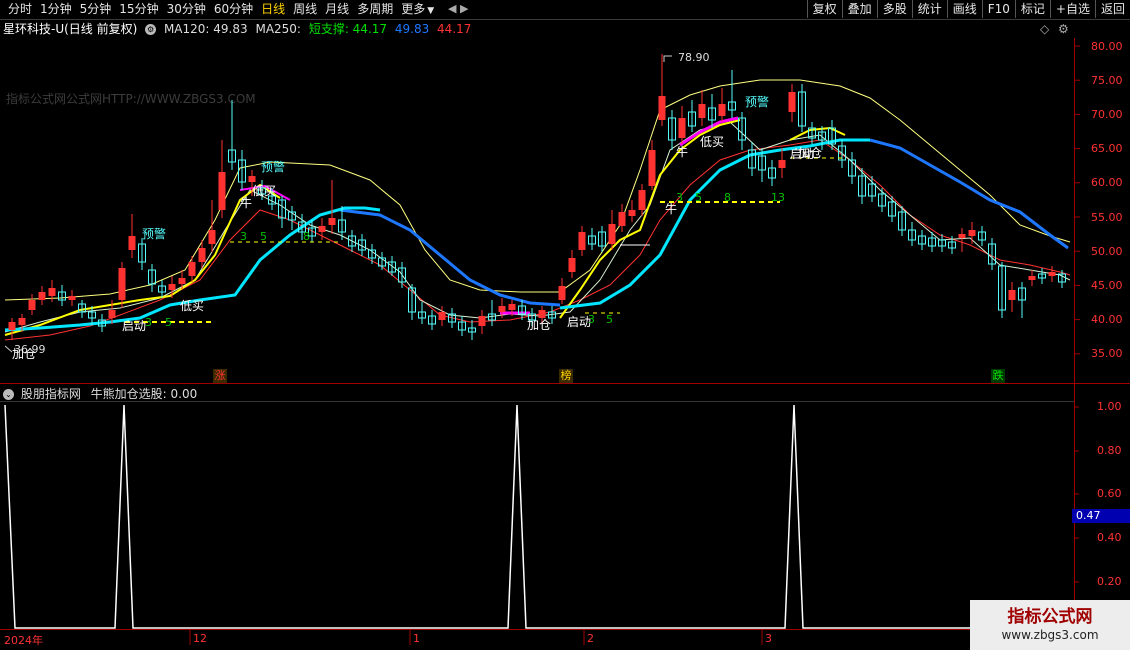 The height and width of the screenshot is (650, 1130). What do you see at coordinates (1044, 29) in the screenshot?
I see `diamond-icon: ◇` at bounding box center [1044, 29].